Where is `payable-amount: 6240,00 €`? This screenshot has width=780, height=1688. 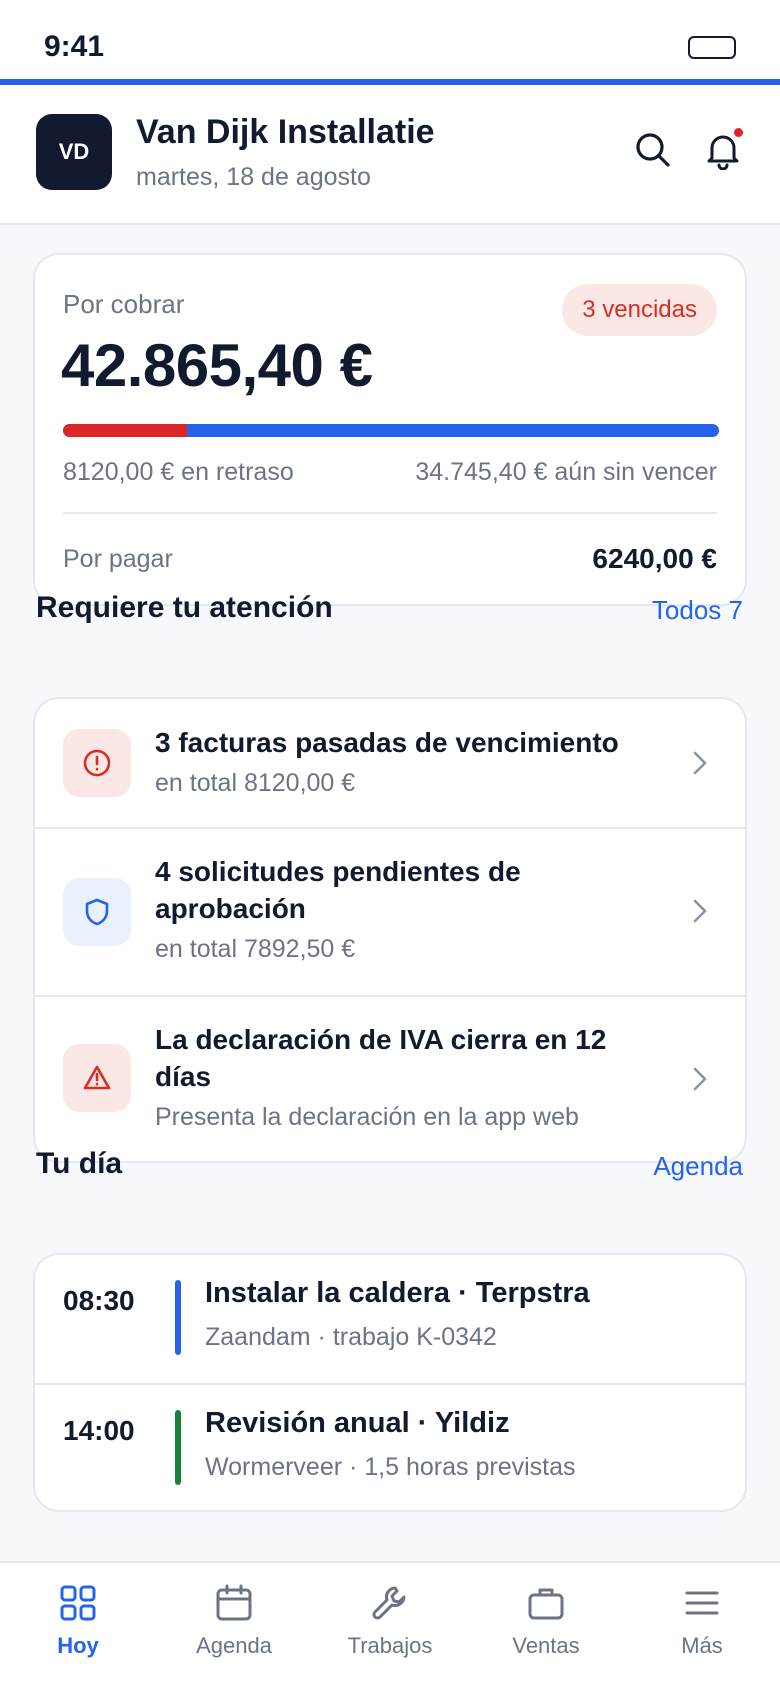 payable-amount: 6240,00 € is located at coordinates (654, 558).